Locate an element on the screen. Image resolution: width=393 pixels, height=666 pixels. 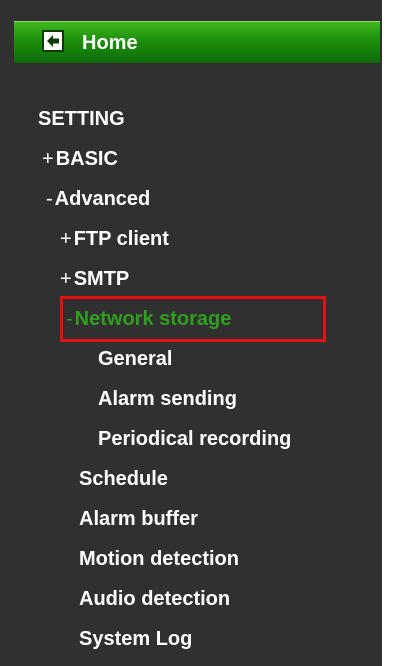
menu-item-network-storage-label: Network storage is located at coordinates (153, 319).